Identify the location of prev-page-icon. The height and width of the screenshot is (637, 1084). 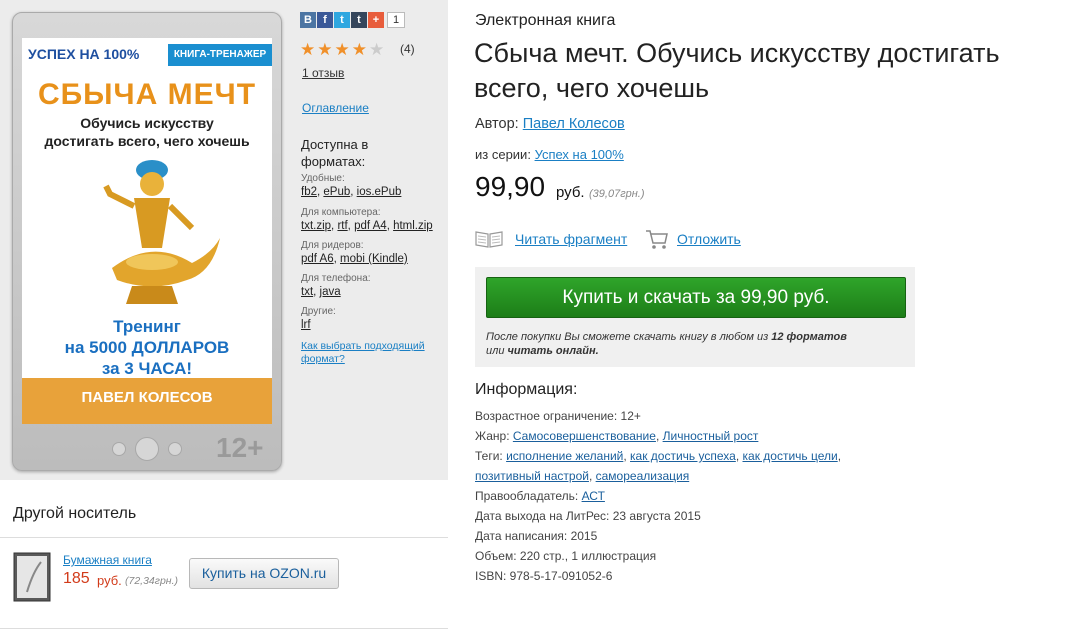
(119, 449).